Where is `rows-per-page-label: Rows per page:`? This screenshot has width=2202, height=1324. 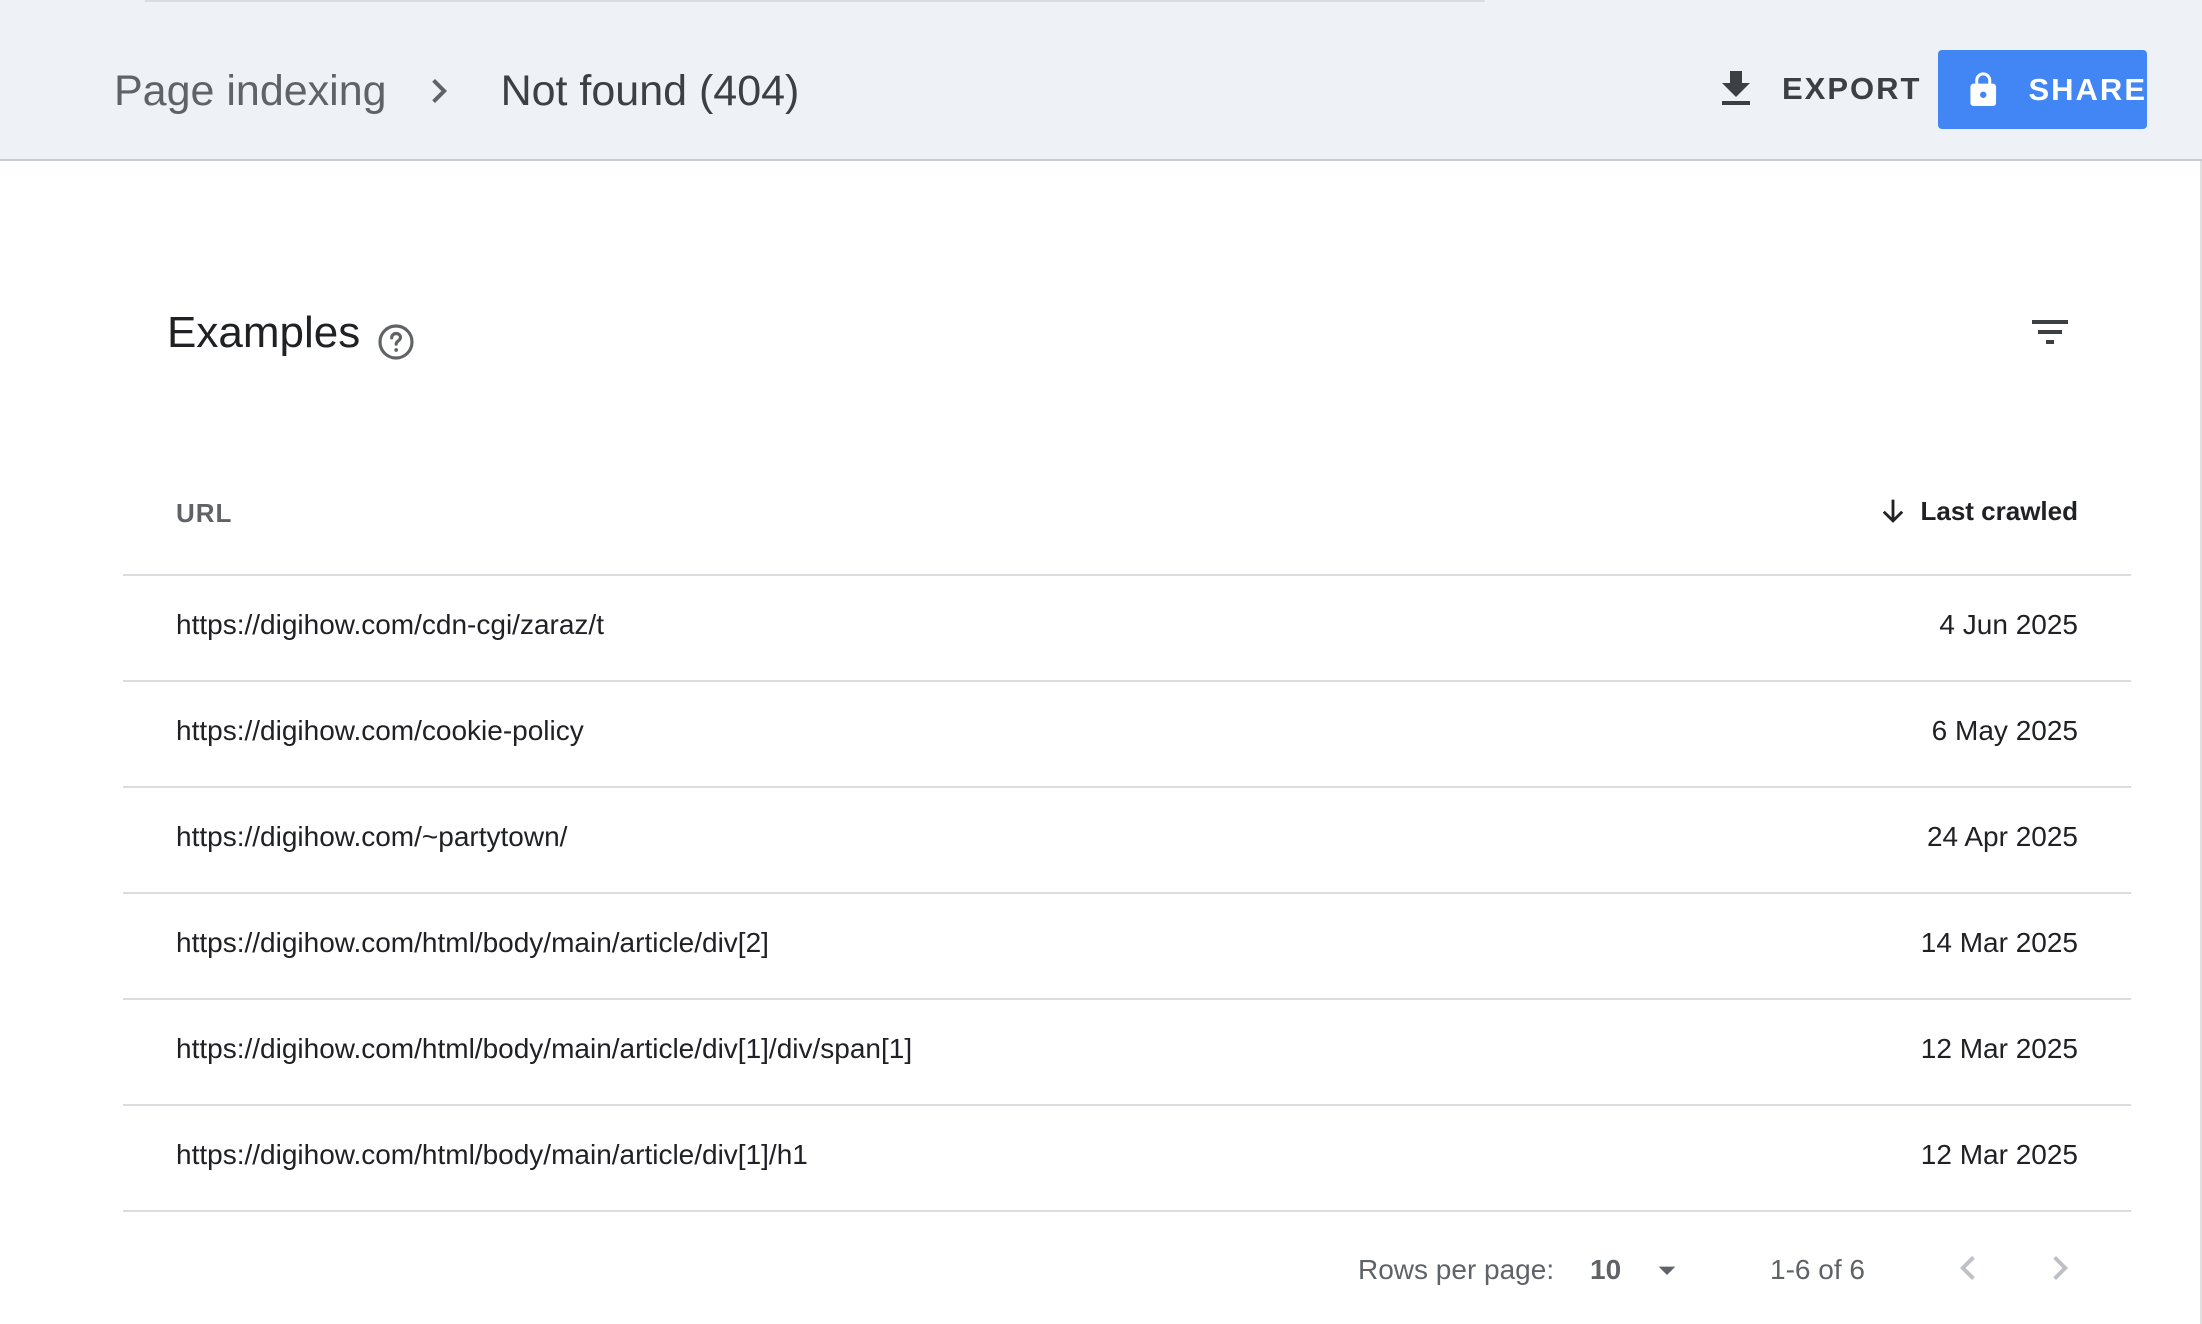
rows-per-page-label: Rows per page: is located at coordinates (1456, 1269).